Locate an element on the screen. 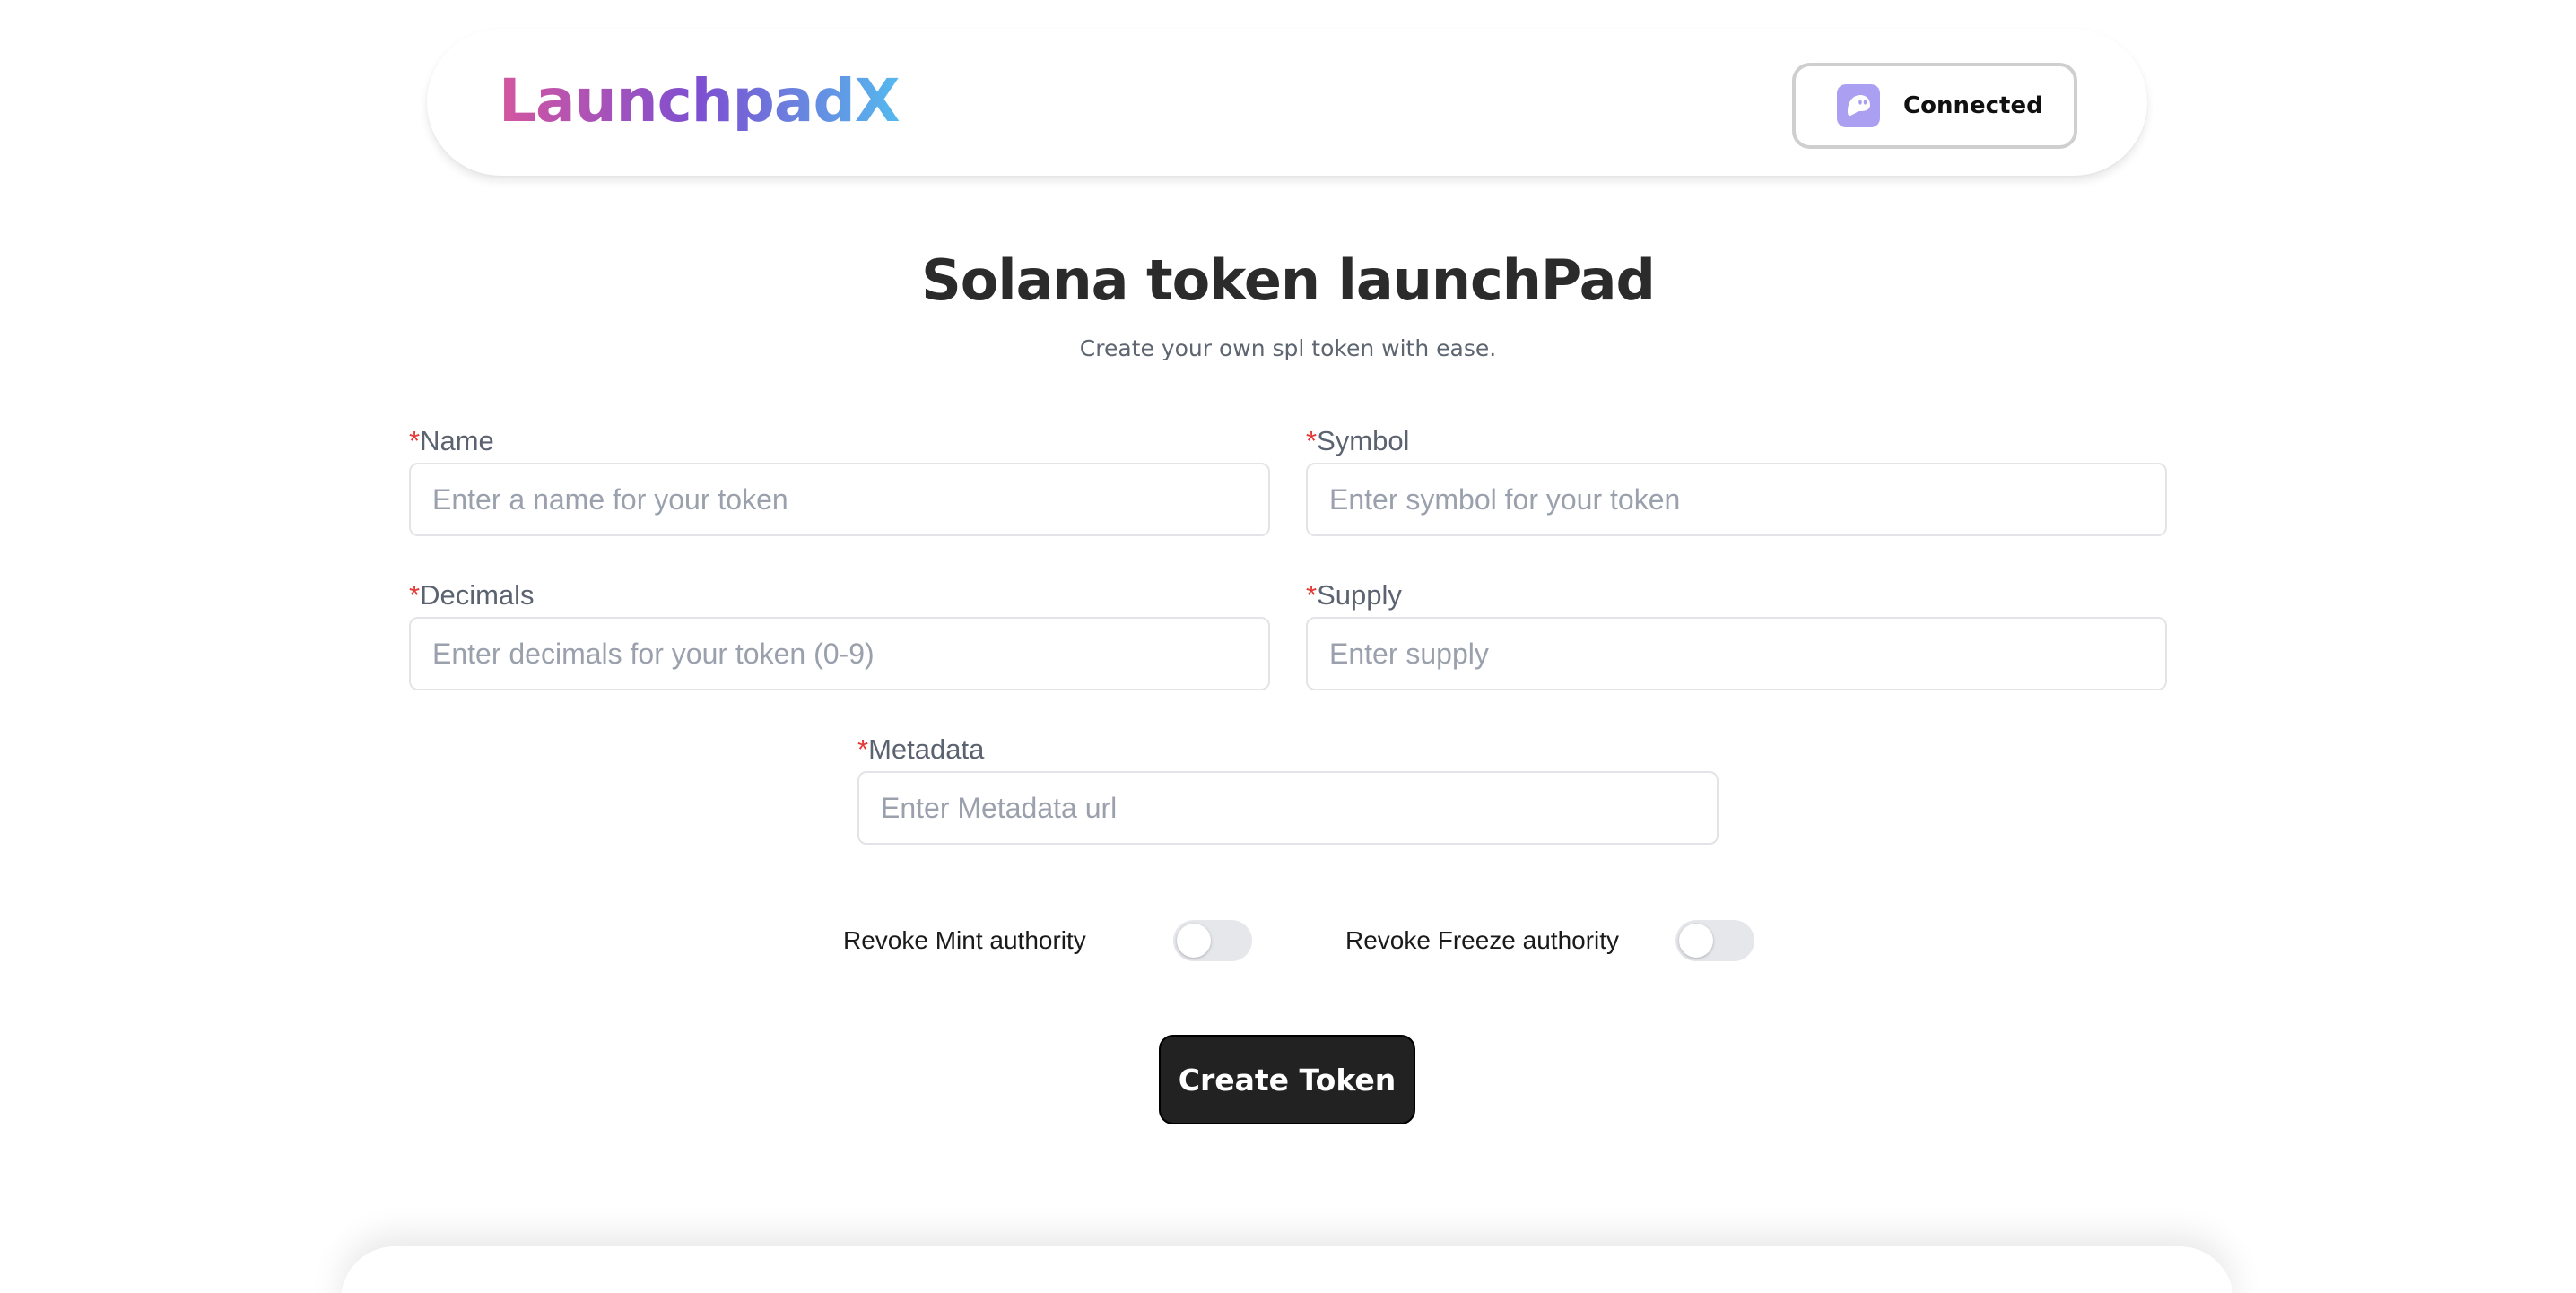 The width and height of the screenshot is (2576, 1293). name-field: *Name is located at coordinates (839, 481).